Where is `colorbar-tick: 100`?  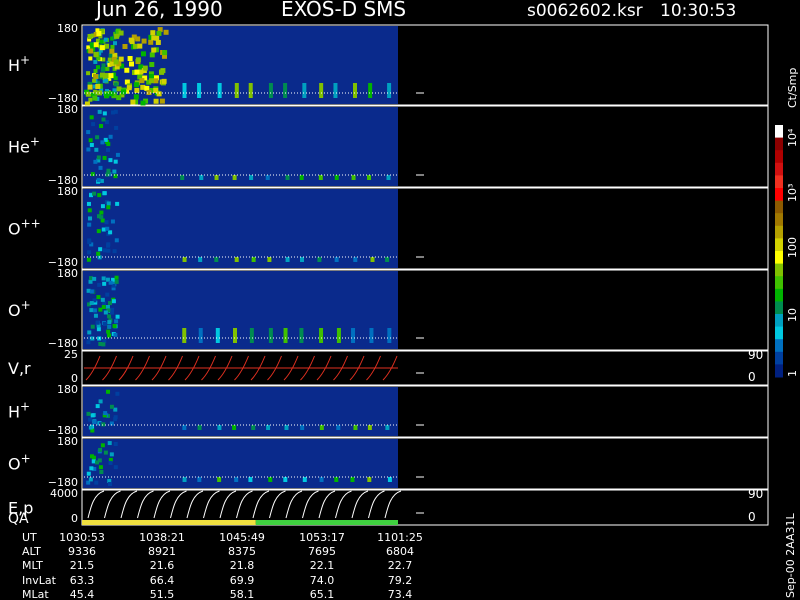 colorbar-tick: 100 is located at coordinates (792, 247).